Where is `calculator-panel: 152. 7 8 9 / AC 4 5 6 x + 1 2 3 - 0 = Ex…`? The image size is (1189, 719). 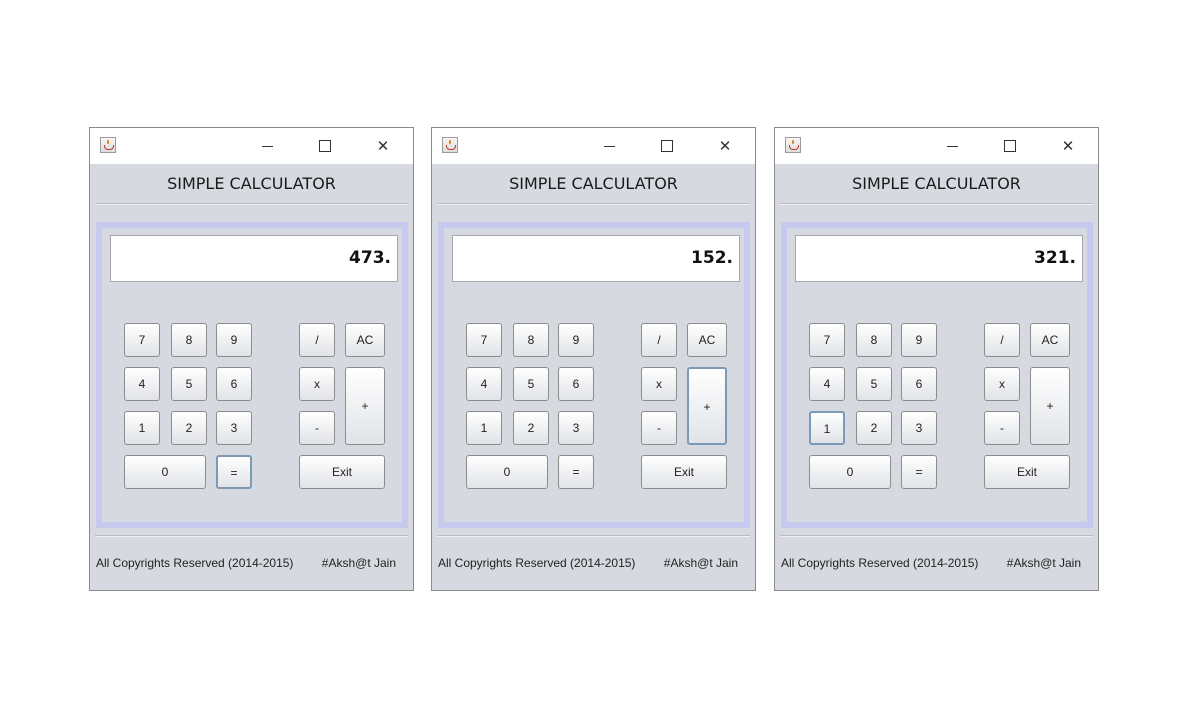
calculator-panel: 152. 7 8 9 / AC 4 5 6 x + 1 2 3 - 0 = Ex… is located at coordinates (594, 375).